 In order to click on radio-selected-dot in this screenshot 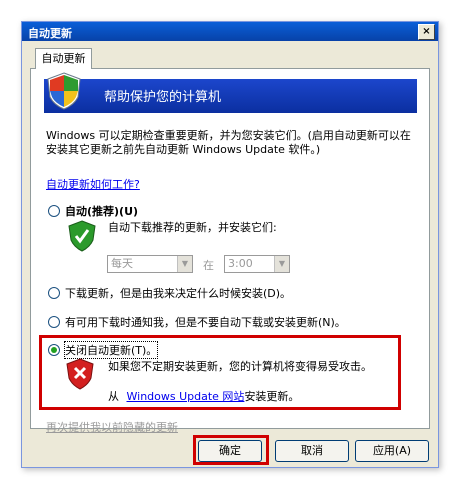, I will do `click(54, 350)`.